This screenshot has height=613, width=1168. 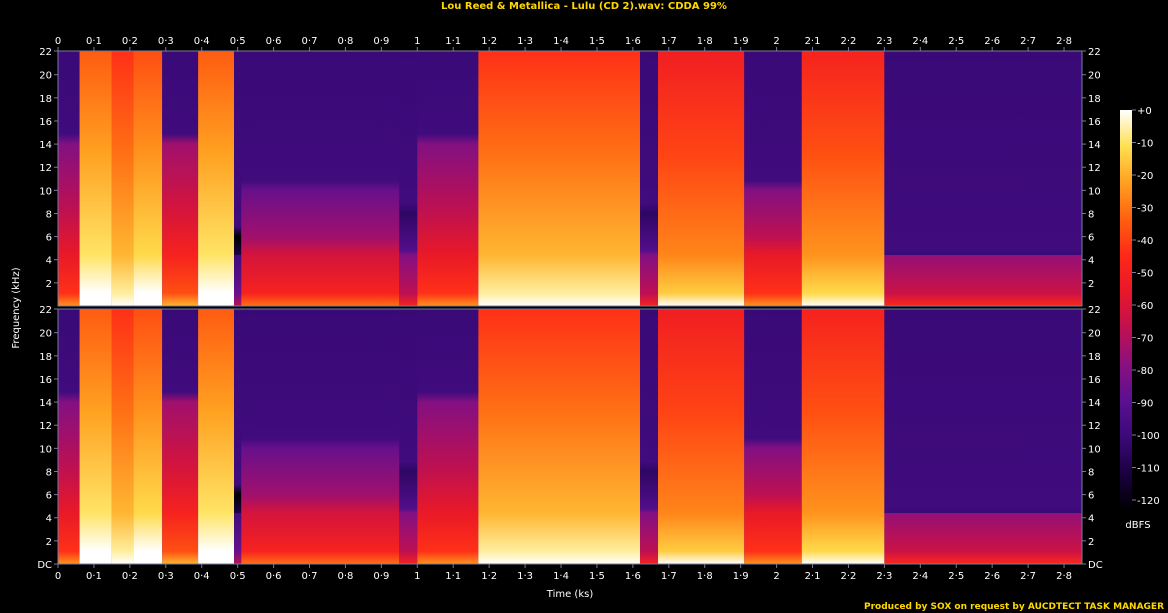 I want to click on colorbar-tick-label: -110, so click(x=1148, y=469).